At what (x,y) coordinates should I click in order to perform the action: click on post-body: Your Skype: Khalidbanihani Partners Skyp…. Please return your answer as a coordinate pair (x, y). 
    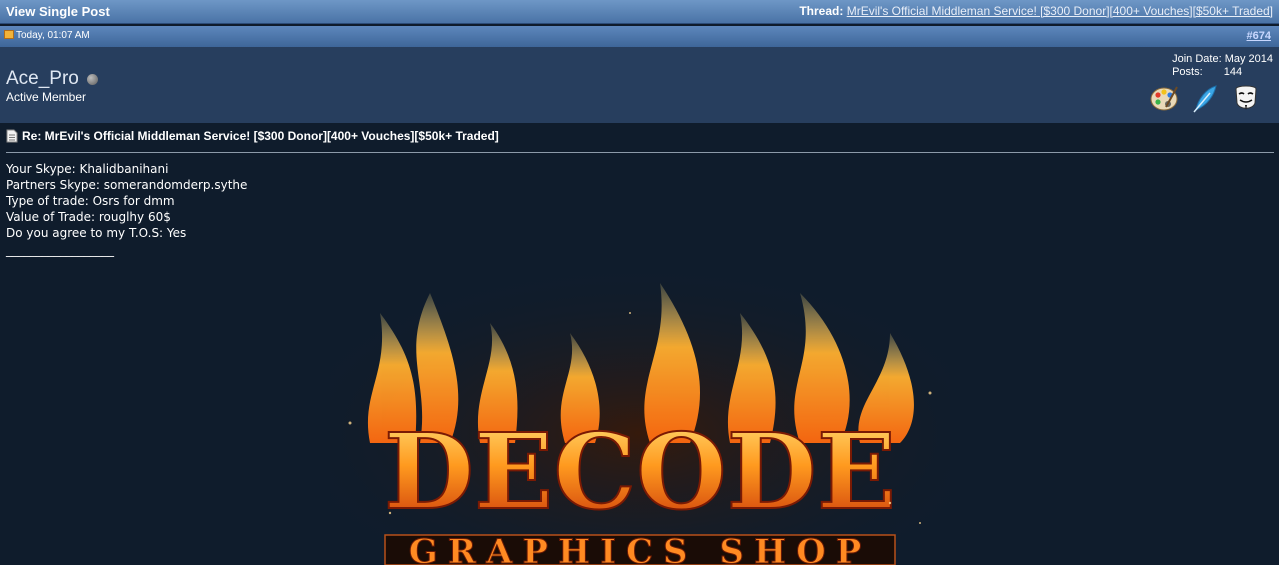
    Looking at the image, I should click on (126, 201).